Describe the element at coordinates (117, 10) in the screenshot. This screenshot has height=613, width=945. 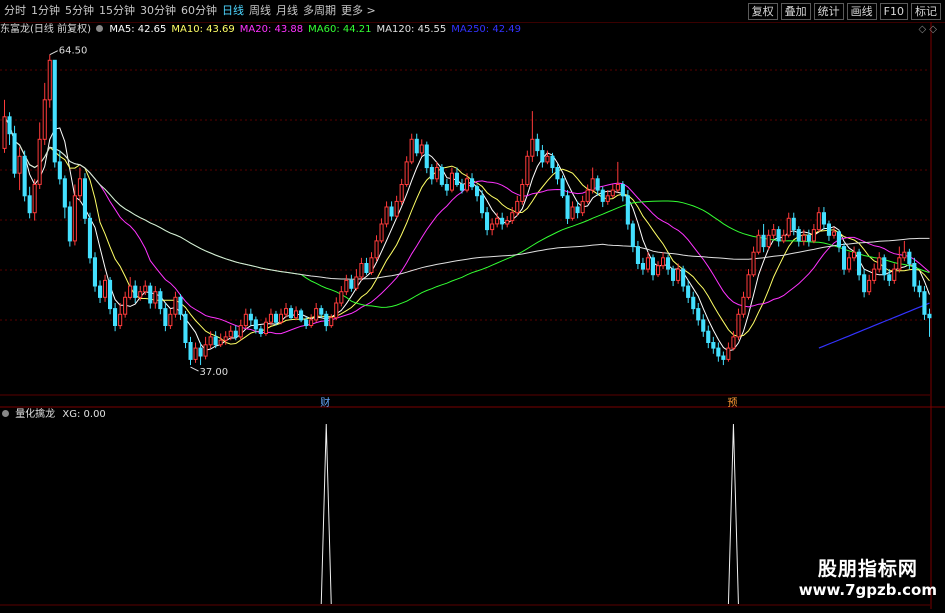
I see `period-tab-3: 15分钟` at that location.